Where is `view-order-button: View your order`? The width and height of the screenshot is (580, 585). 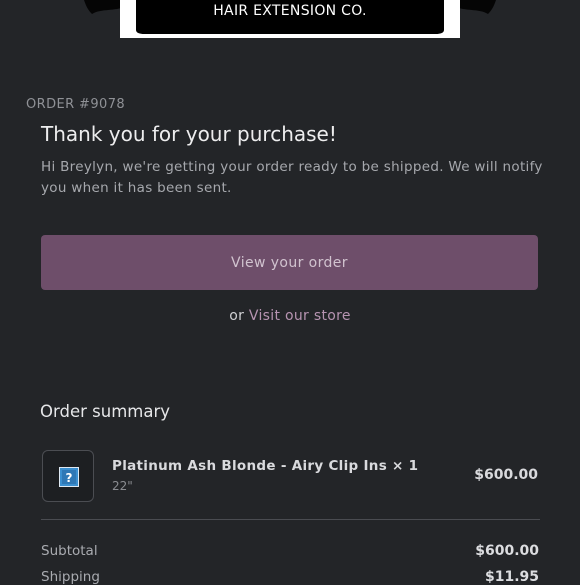 view-order-button: View your order is located at coordinates (289, 262).